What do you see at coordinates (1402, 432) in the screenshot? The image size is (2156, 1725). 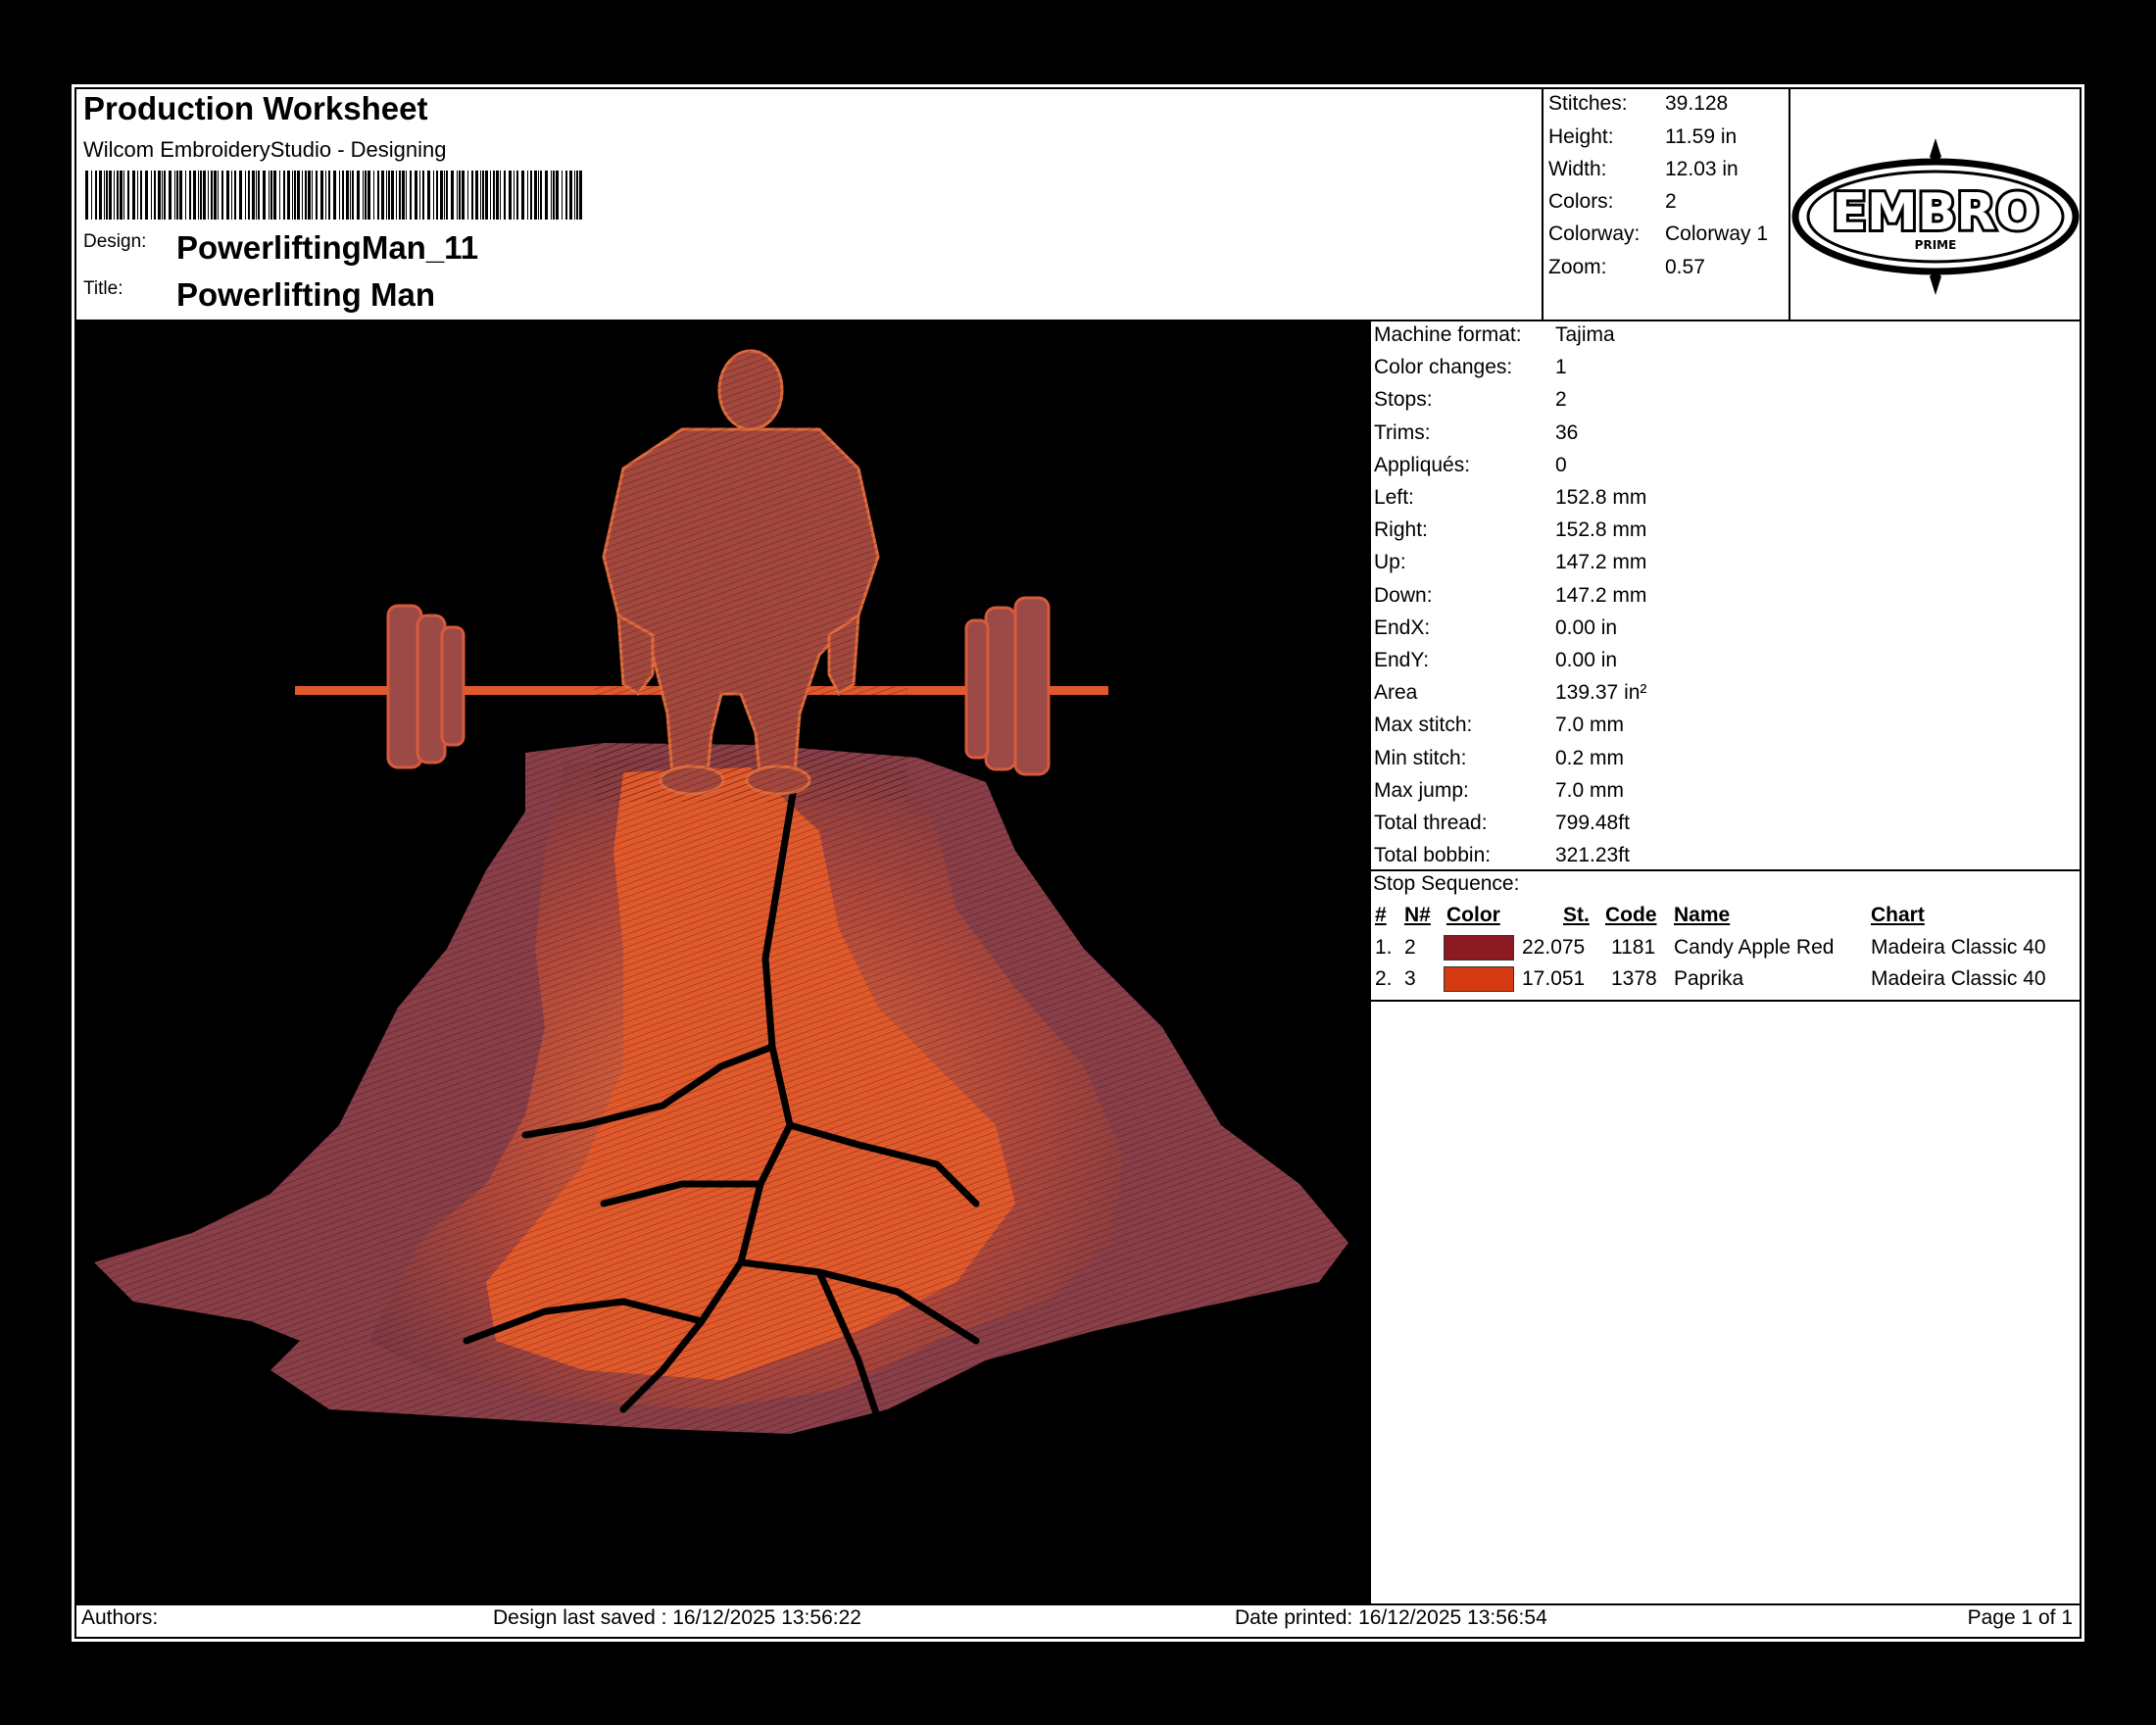 I see `property-label: Trims:` at bounding box center [1402, 432].